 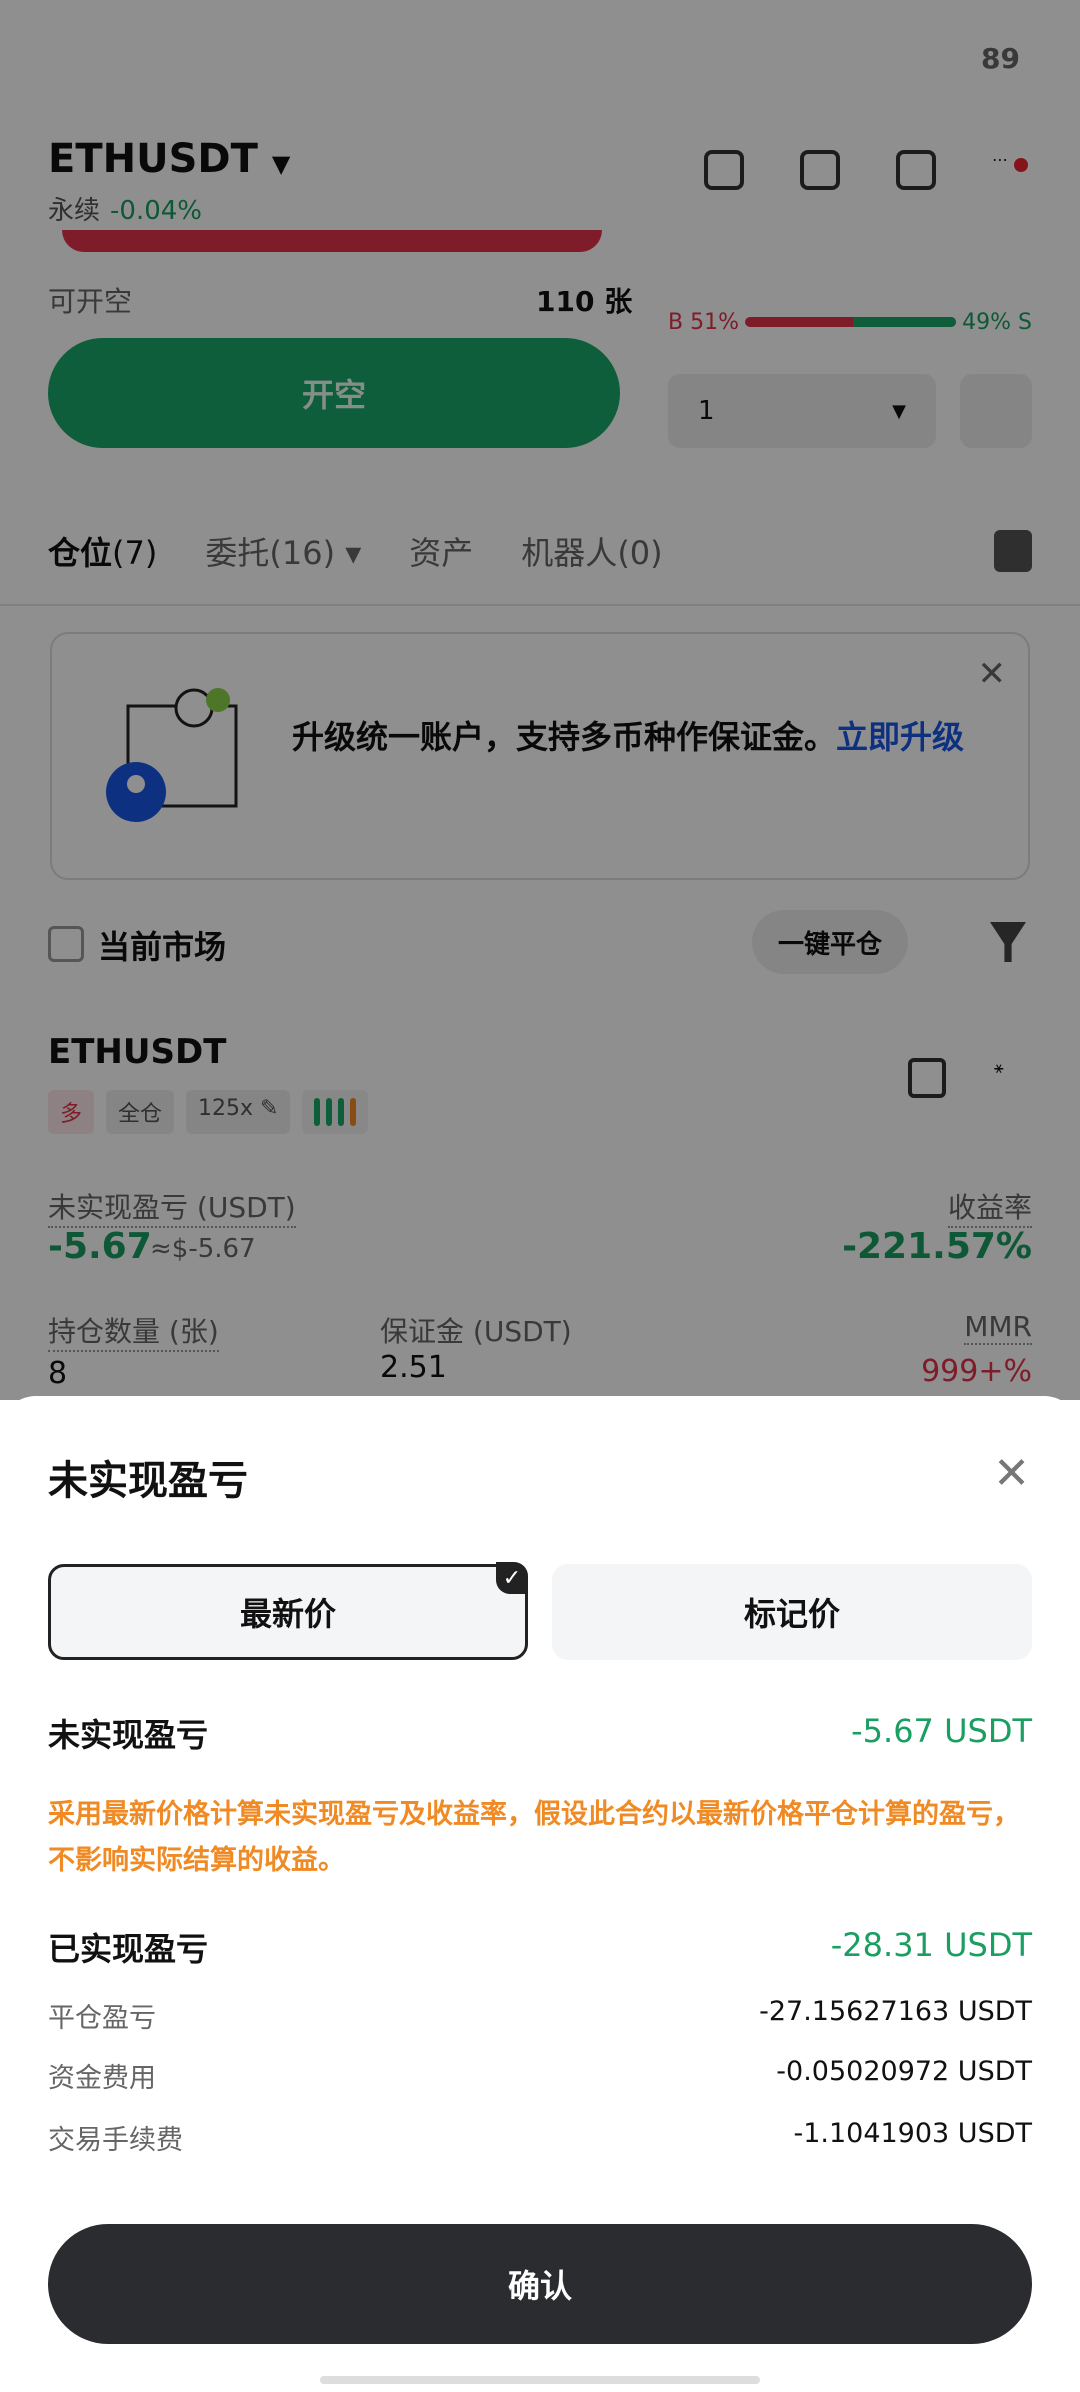 What do you see at coordinates (540, 2284) in the screenshot?
I see `confirm-button: 确认` at bounding box center [540, 2284].